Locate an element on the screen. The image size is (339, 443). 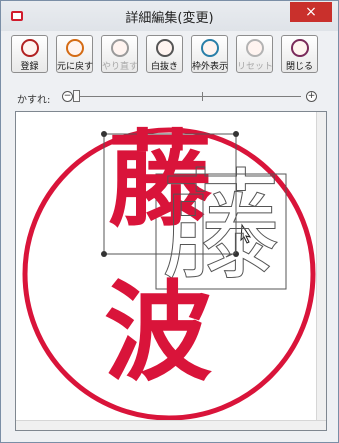
slider-center-tick is located at coordinates (202, 96).